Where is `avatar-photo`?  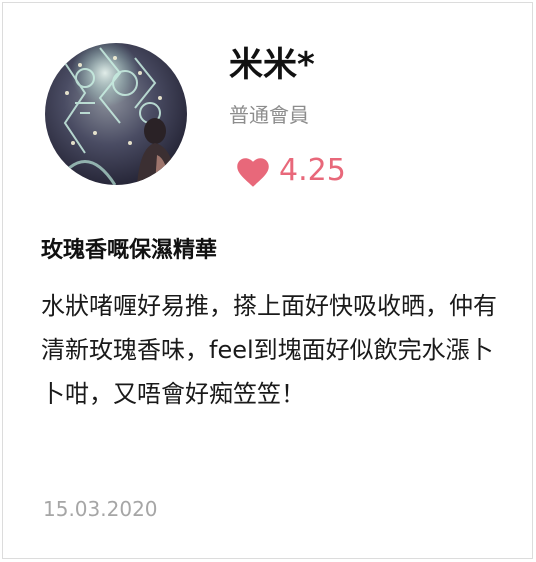 avatar-photo is located at coordinates (116, 114).